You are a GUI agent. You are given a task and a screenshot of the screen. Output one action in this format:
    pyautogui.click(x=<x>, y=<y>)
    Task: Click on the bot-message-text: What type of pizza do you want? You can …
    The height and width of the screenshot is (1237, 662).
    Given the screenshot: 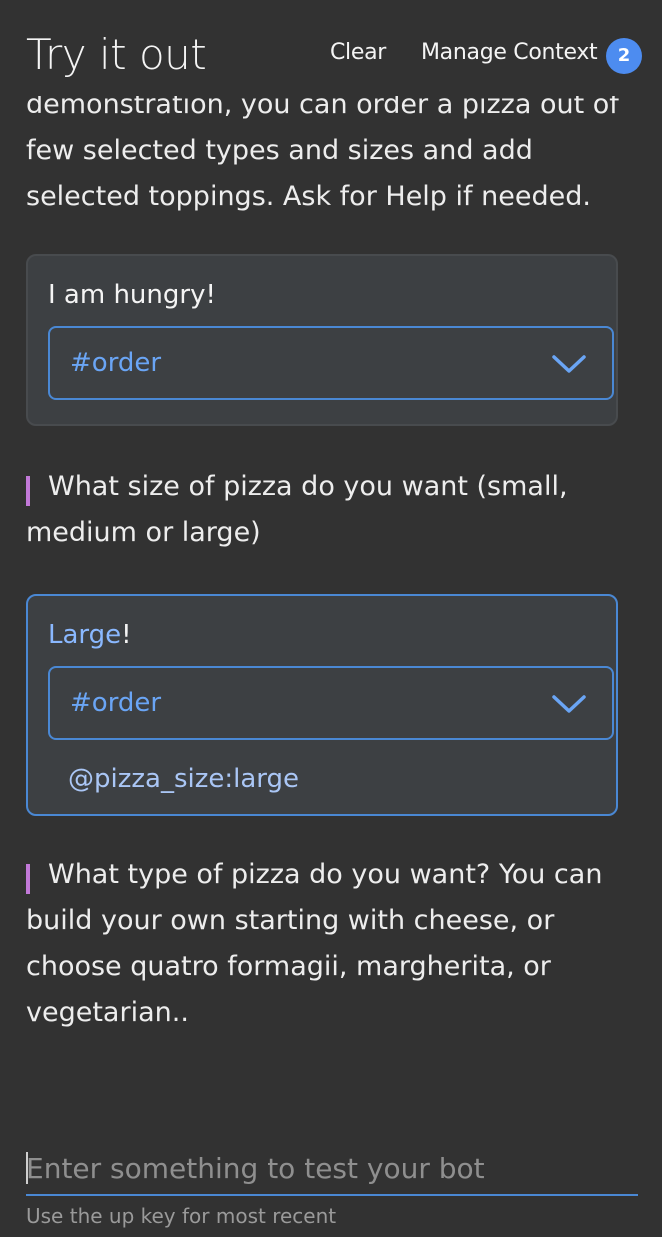 What is the action you would take?
    pyautogui.click(x=314, y=943)
    